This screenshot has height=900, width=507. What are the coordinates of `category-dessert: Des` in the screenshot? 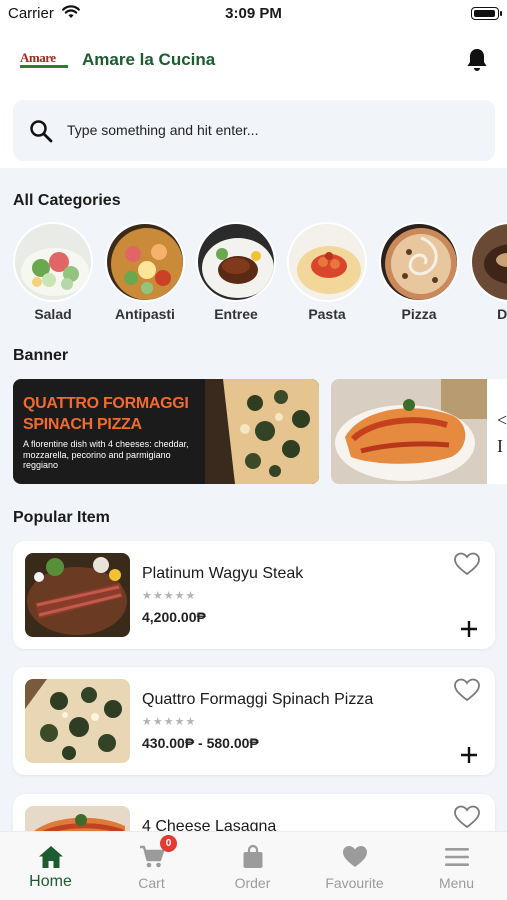 It's located at (488, 272).